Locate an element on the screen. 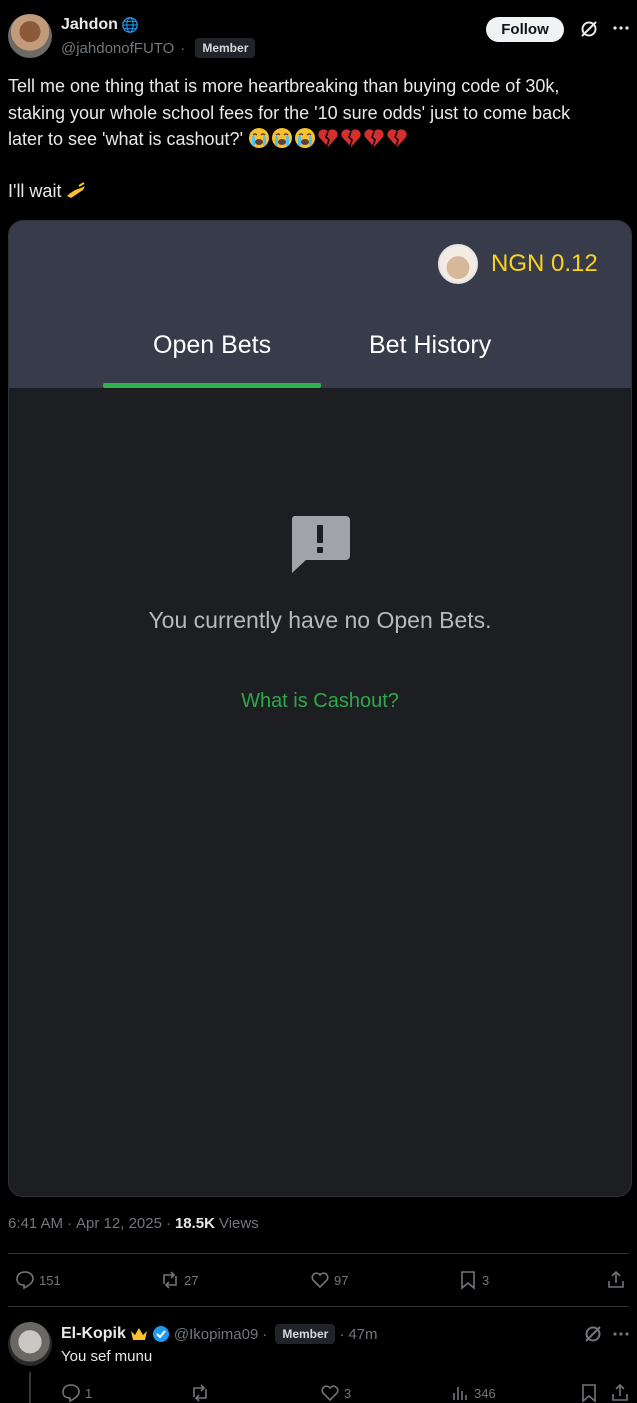  author-name: Jahdon is located at coordinates (89, 25).